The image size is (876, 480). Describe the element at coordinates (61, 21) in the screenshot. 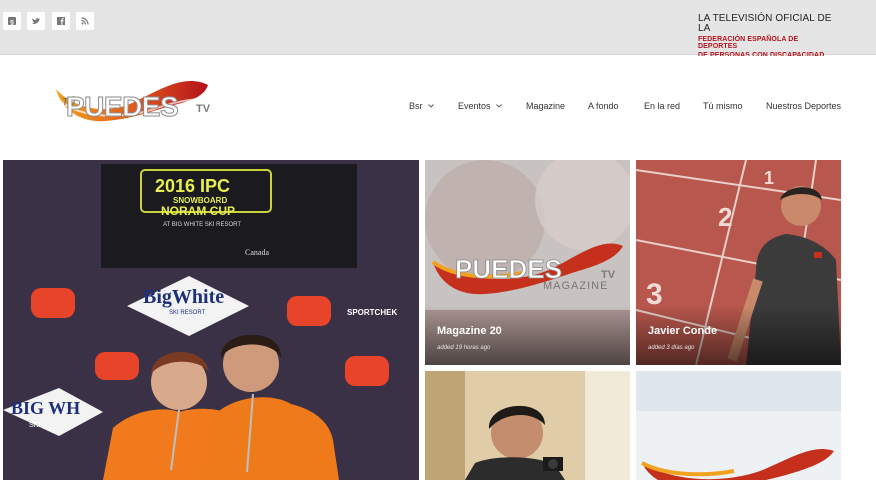

I see `facebook-icon` at that location.